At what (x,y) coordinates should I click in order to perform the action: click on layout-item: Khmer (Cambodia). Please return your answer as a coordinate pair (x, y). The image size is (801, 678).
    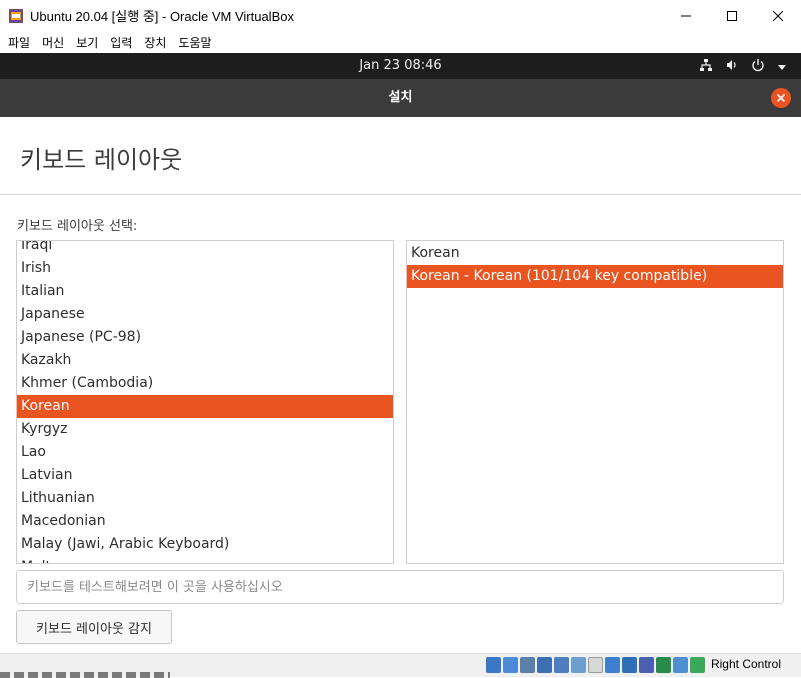
    Looking at the image, I should click on (205, 383).